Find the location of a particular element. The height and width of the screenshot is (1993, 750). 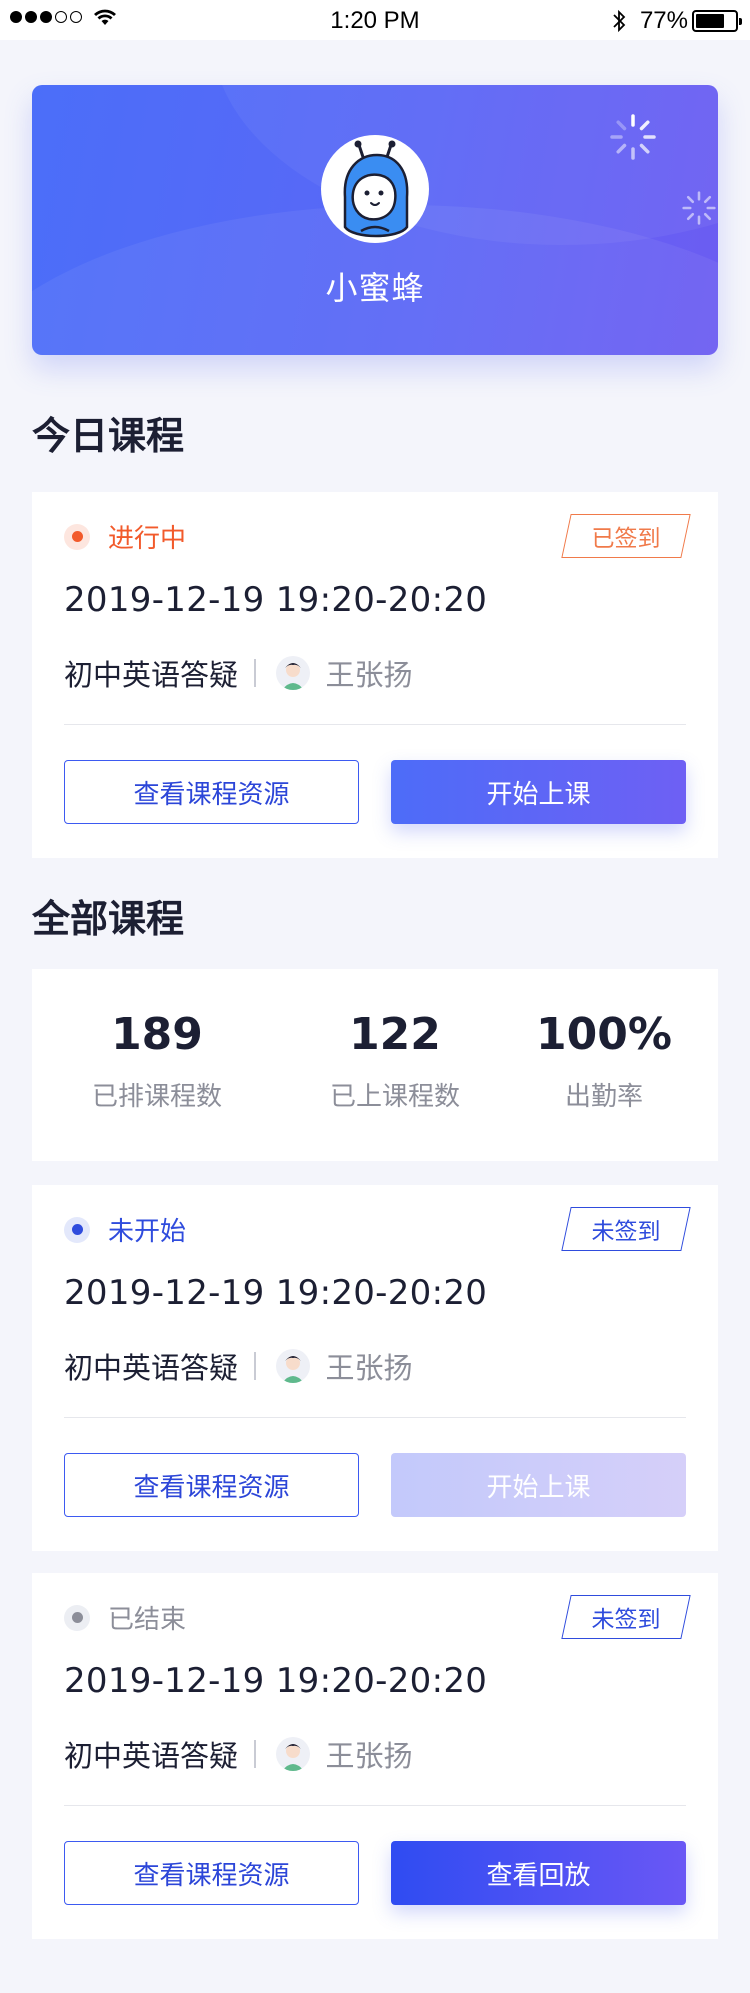

start-class-button: 开始上课 is located at coordinates (538, 792).